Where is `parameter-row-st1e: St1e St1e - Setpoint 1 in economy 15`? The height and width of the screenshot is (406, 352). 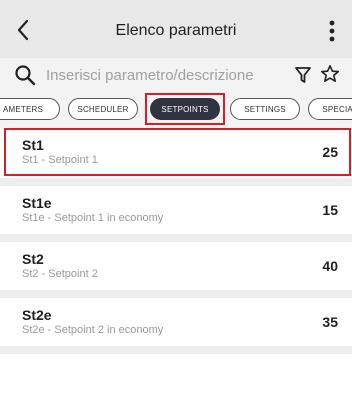 parameter-row-st1e: St1e St1e - Setpoint 1 in economy 15 is located at coordinates (176, 210).